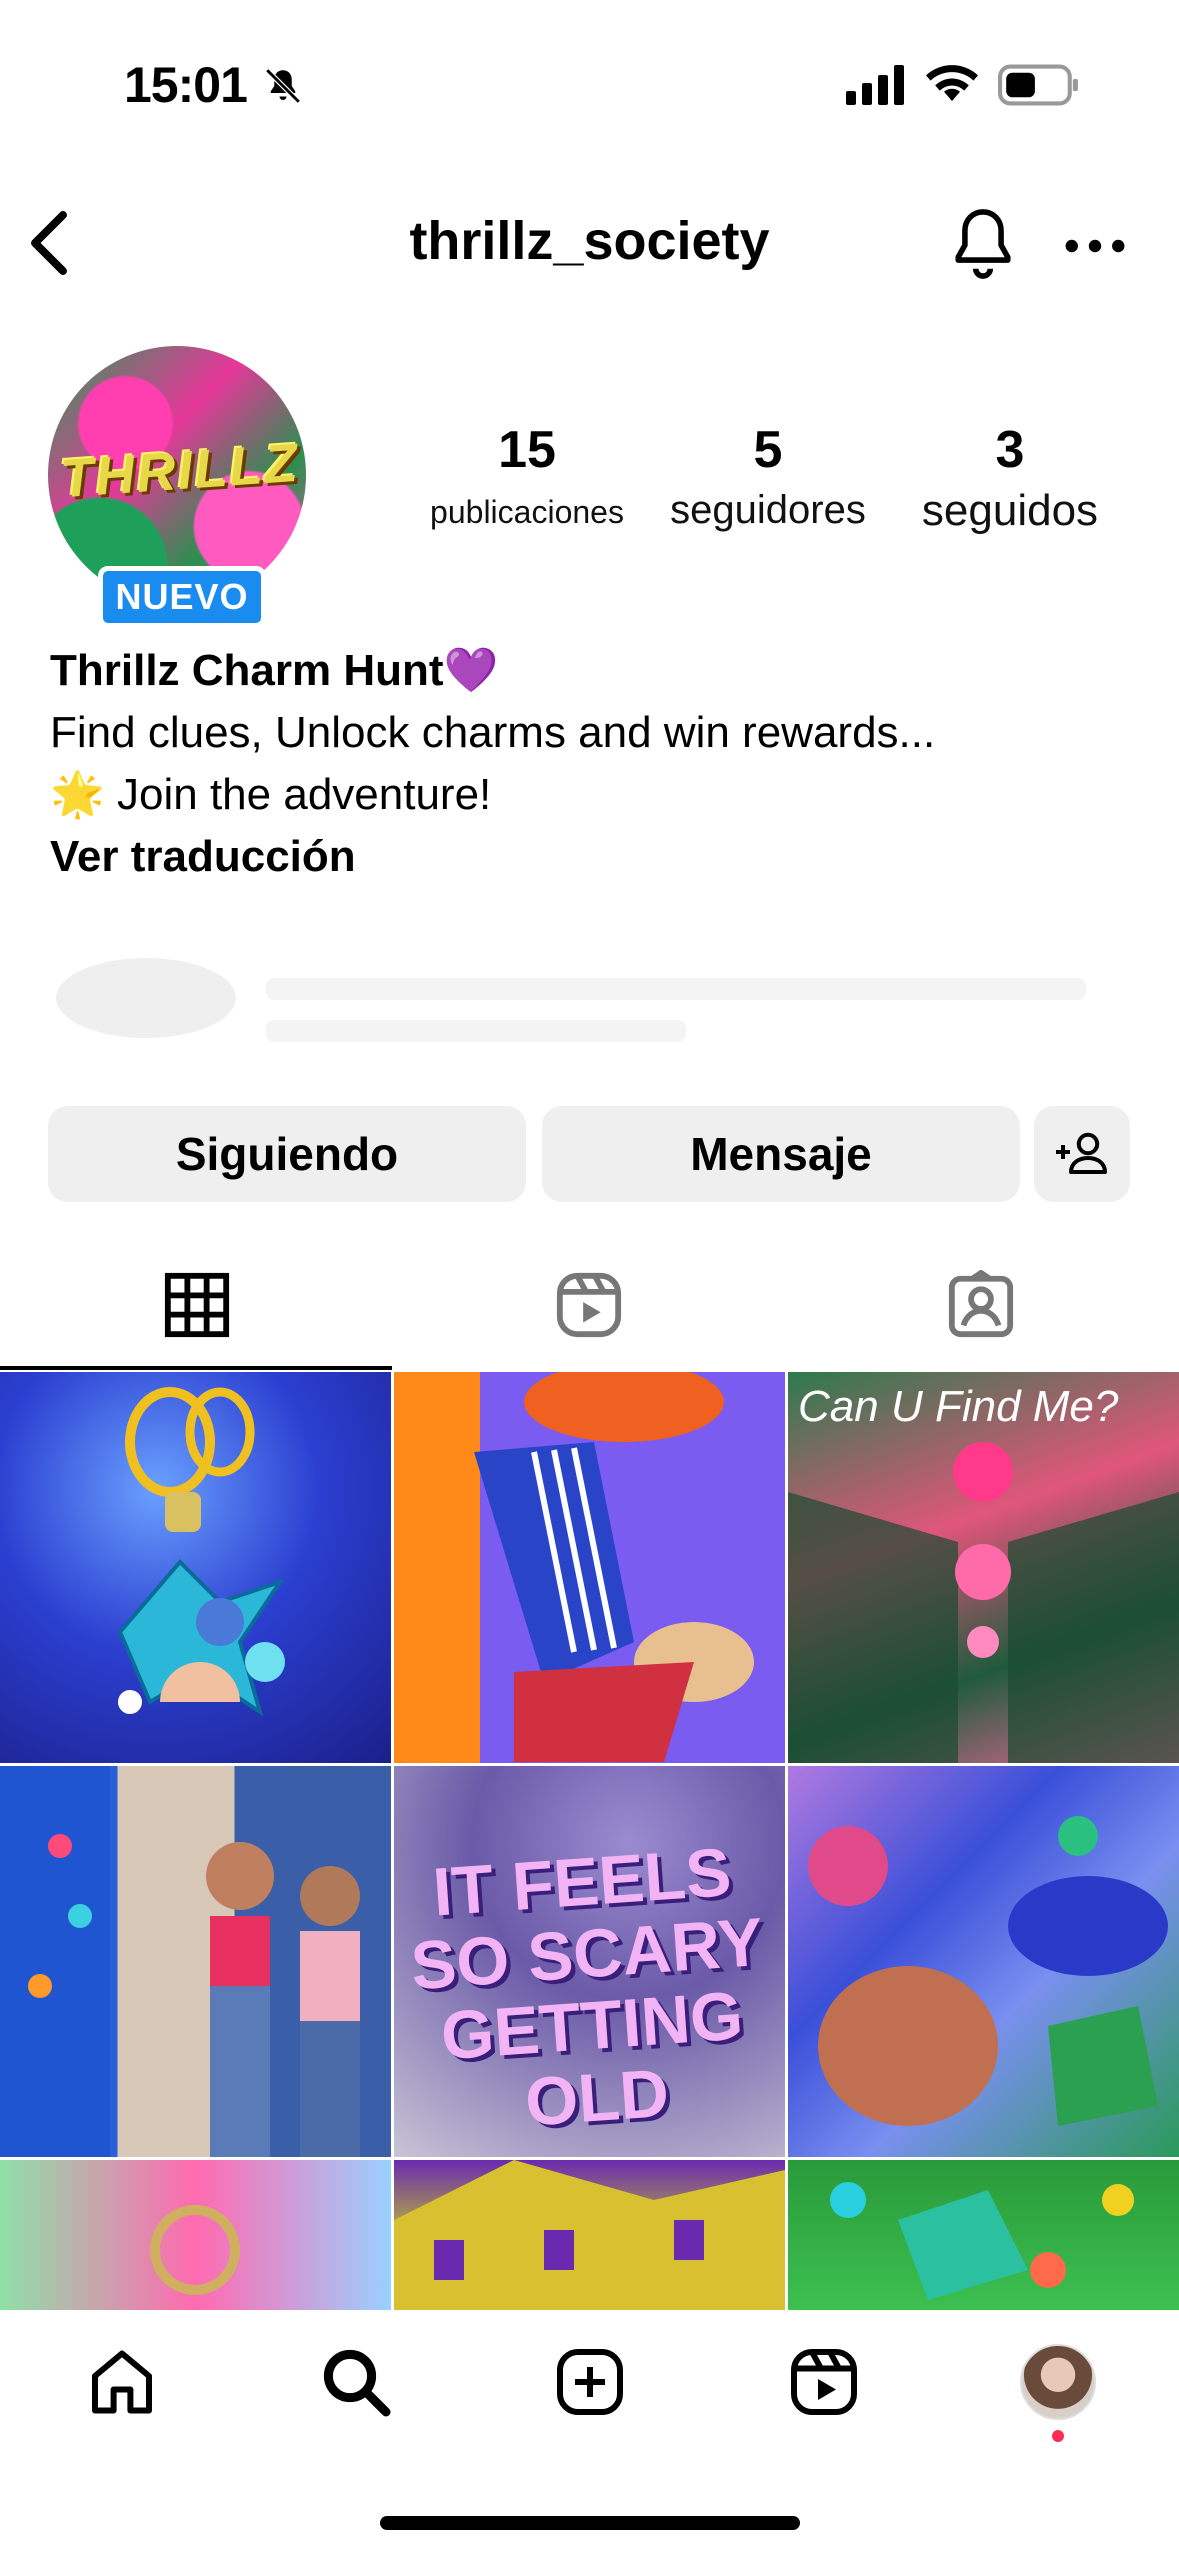 The width and height of the screenshot is (1179, 2556). What do you see at coordinates (1038, 85) in the screenshot?
I see `battery-icon` at bounding box center [1038, 85].